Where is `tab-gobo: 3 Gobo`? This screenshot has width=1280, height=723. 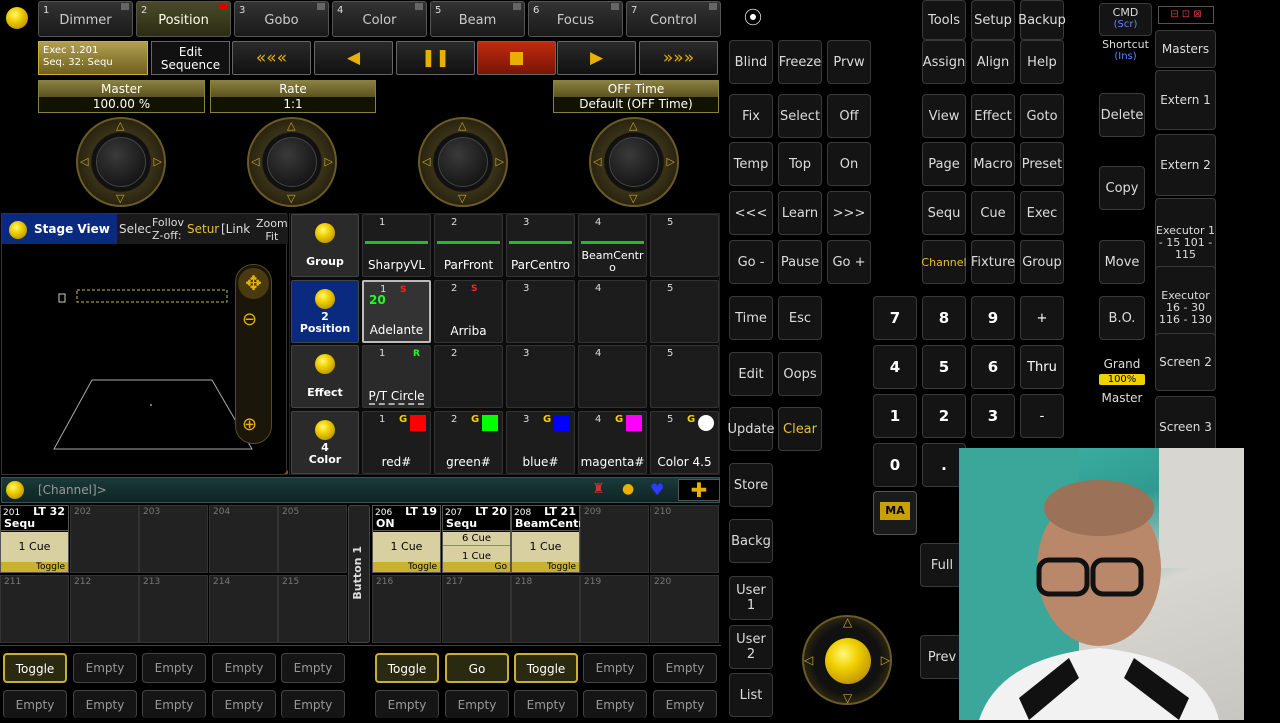 tab-gobo: 3 Gobo is located at coordinates (281, 19).